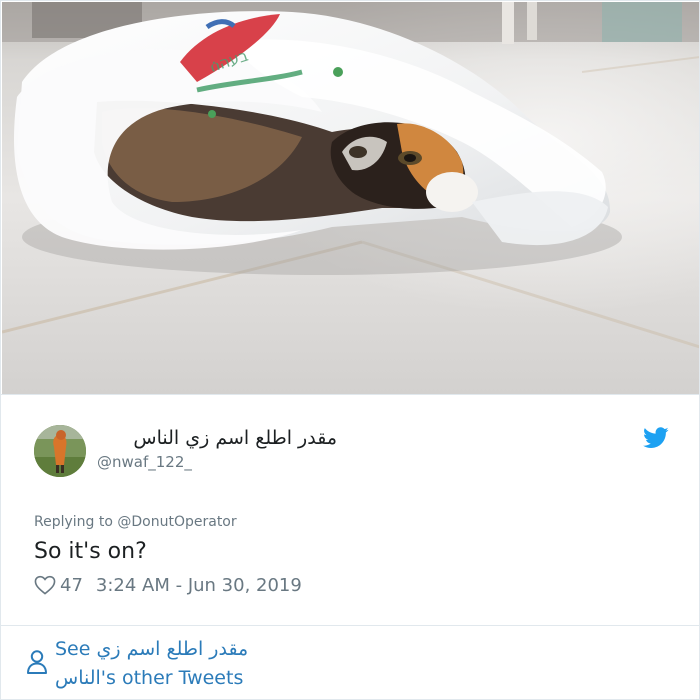 This screenshot has width=700, height=700. What do you see at coordinates (37, 662) in the screenshot?
I see `person-icon` at bounding box center [37, 662].